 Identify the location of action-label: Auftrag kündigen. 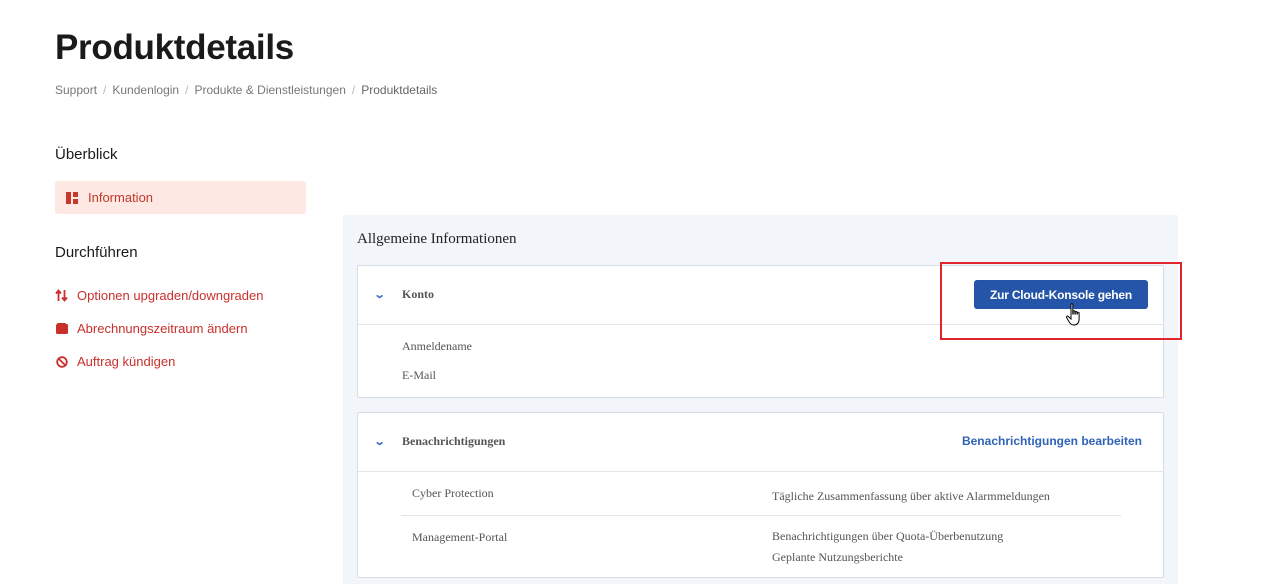
(126, 361).